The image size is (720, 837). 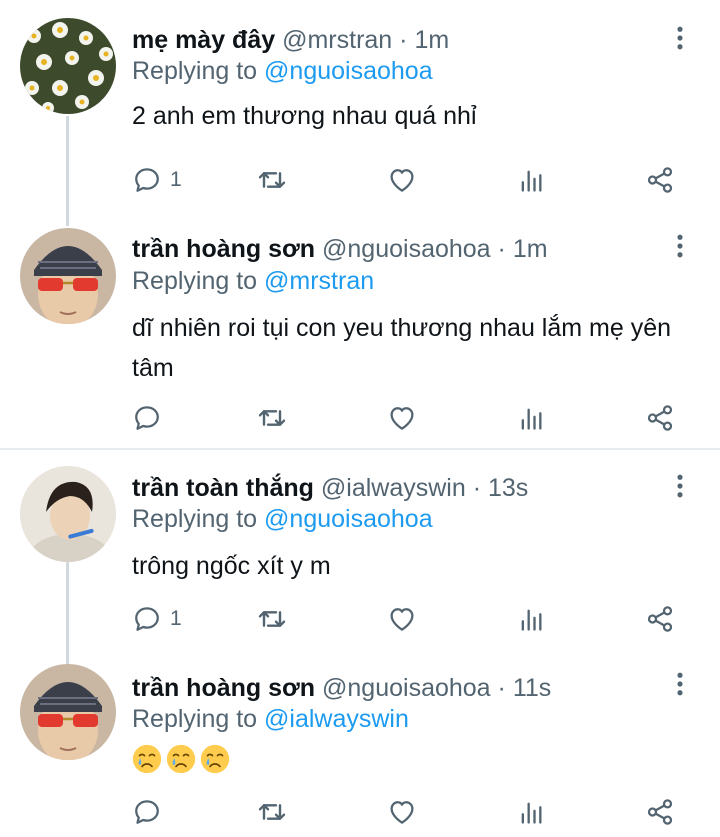 What do you see at coordinates (68, 66) in the screenshot?
I see `avatar-daisy-flowers` at bounding box center [68, 66].